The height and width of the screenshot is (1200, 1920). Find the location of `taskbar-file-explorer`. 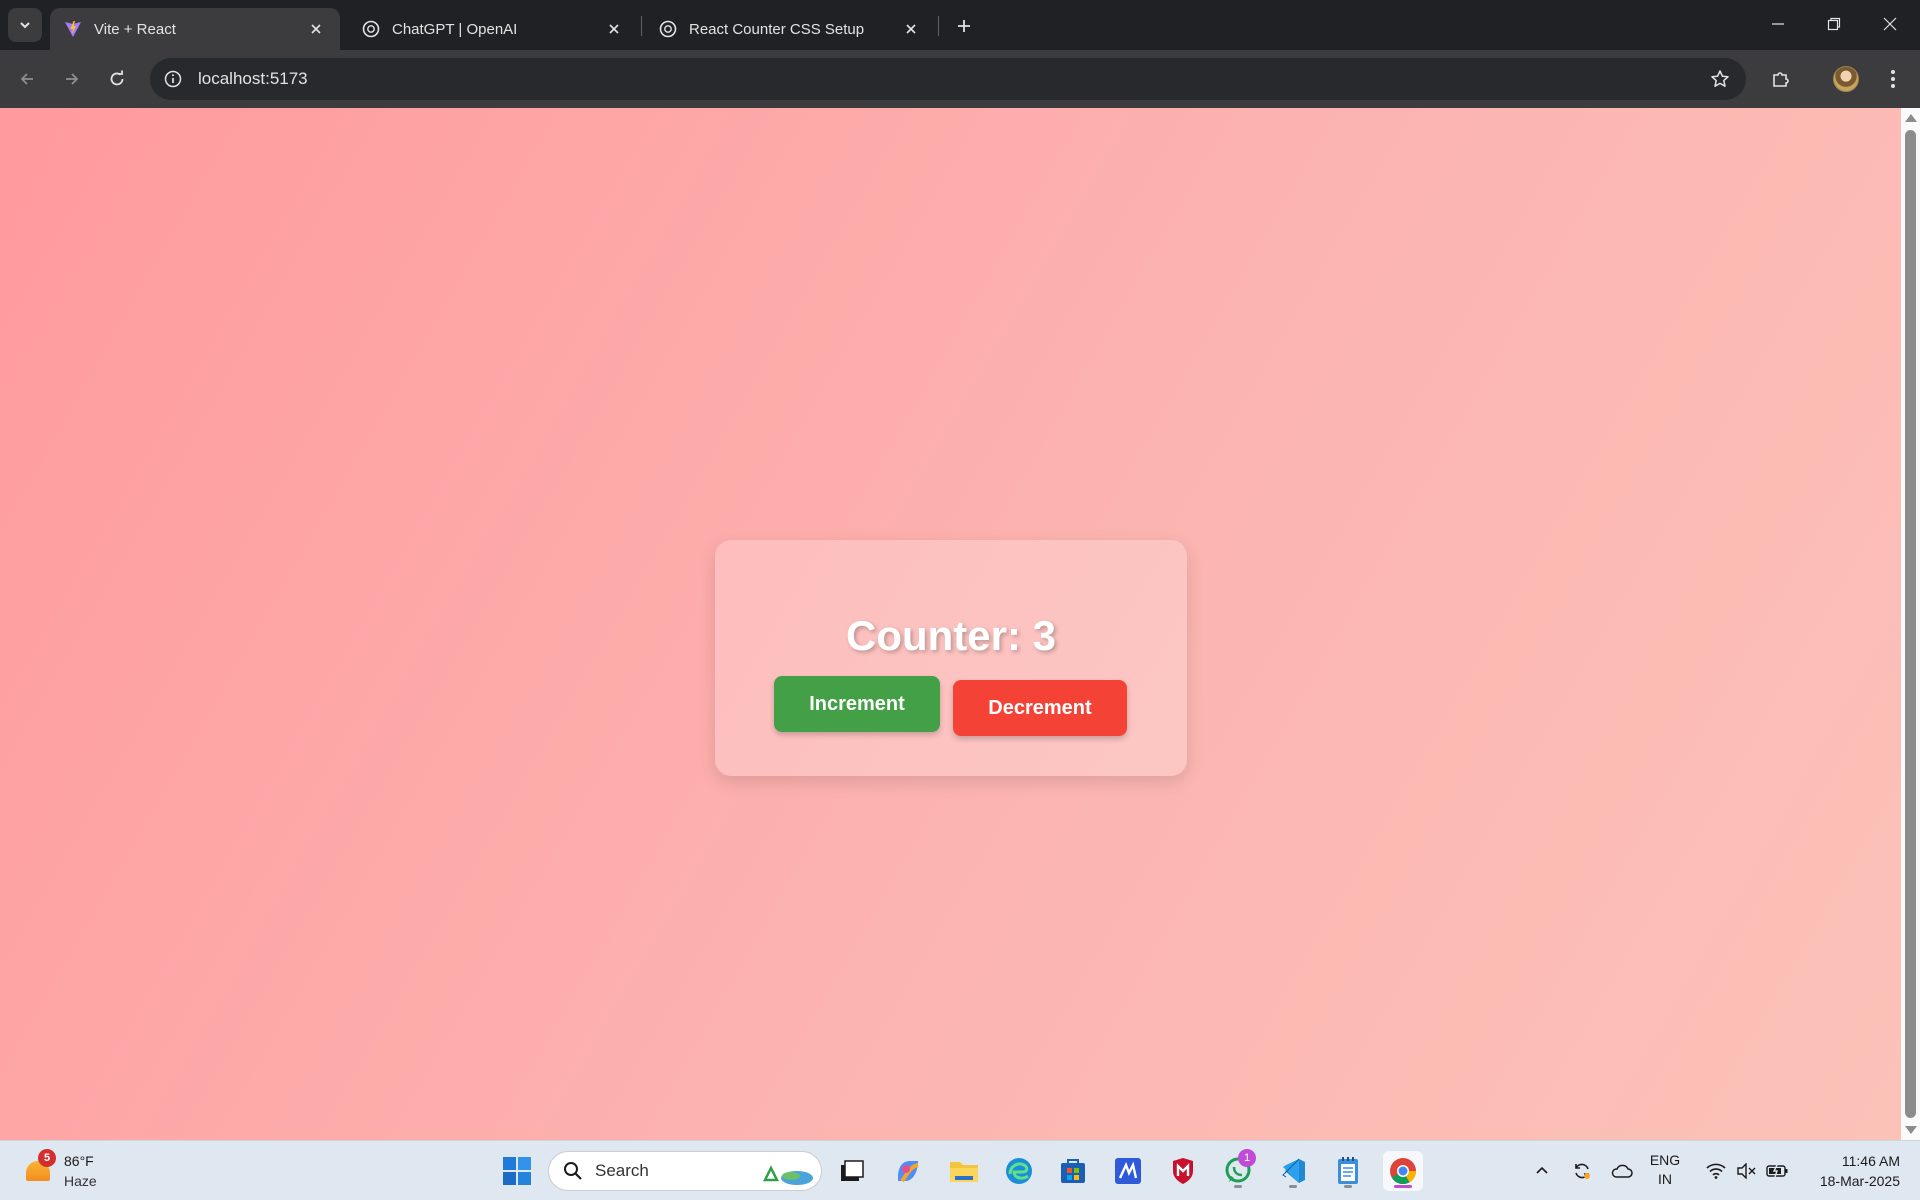

taskbar-file-explorer is located at coordinates (964, 1171).